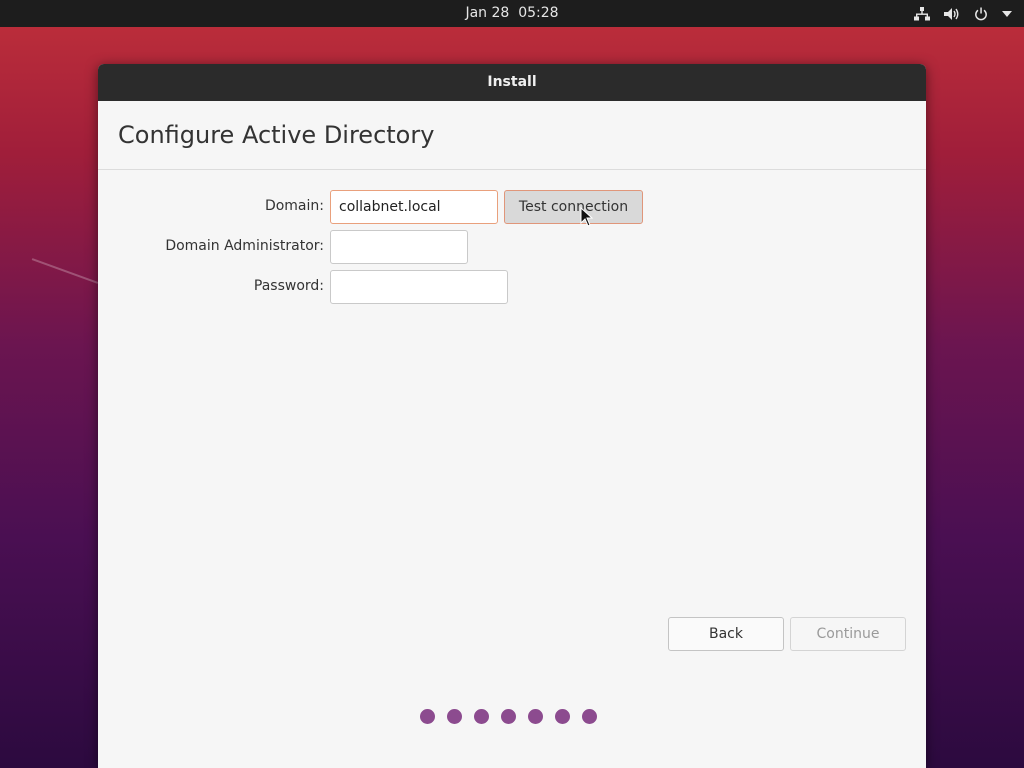  Describe the element at coordinates (276, 135) in the screenshot. I see `page-title: Configure Active Directory` at that location.